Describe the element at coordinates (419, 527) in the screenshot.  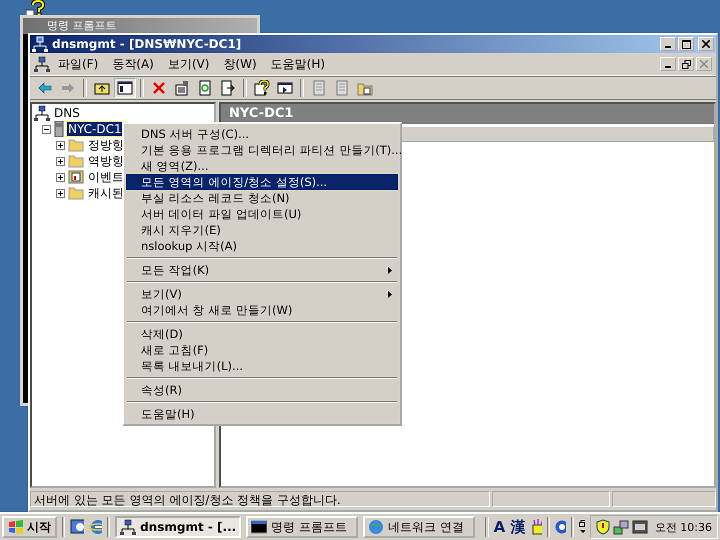
I see `taskbar-button: 네트워크 연결` at that location.